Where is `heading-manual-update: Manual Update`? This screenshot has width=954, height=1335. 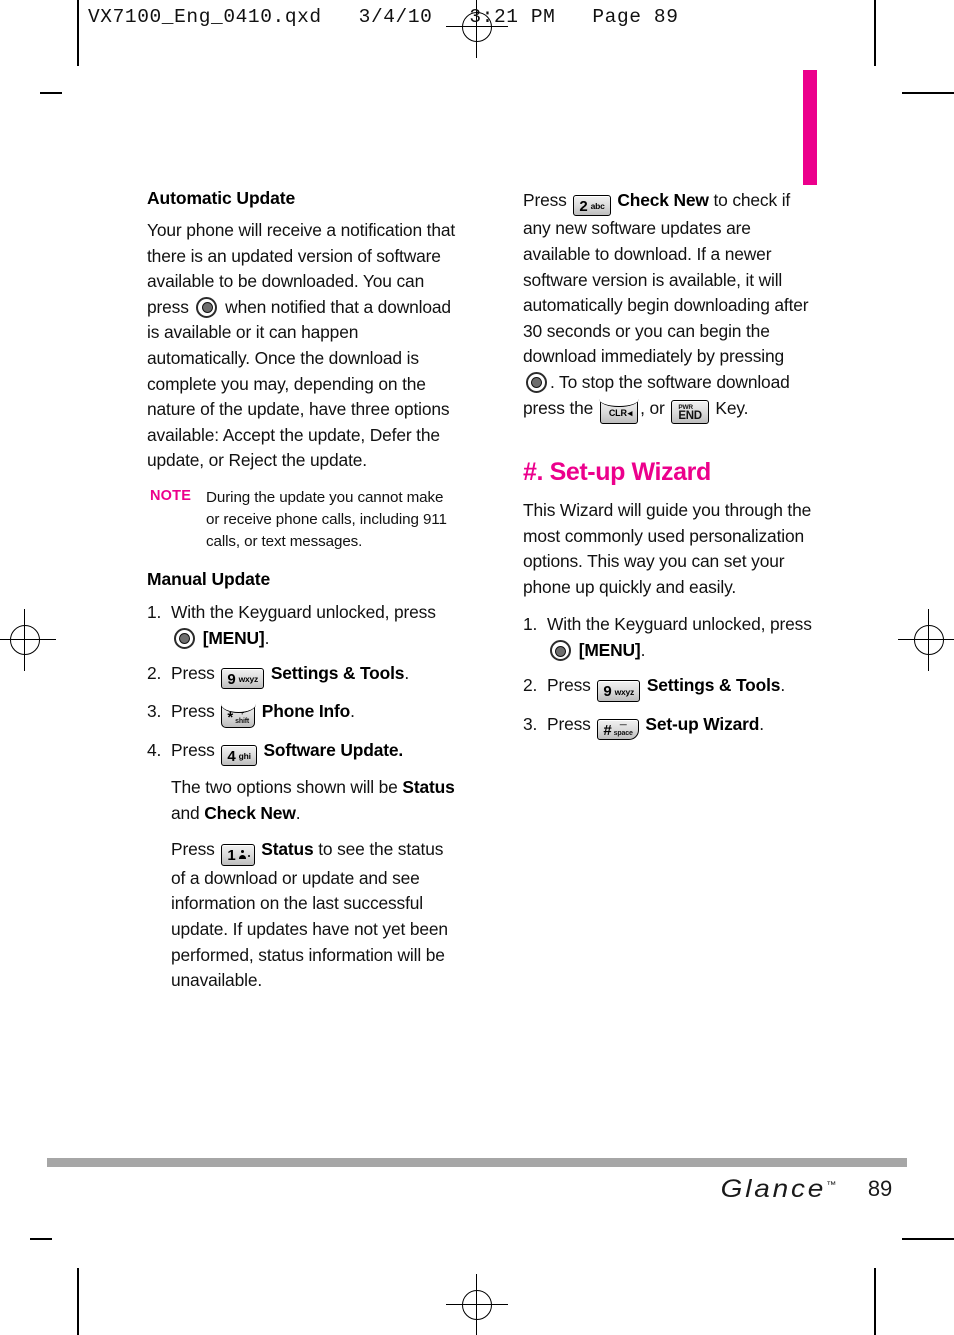 heading-manual-update: Manual Update is located at coordinates (209, 578).